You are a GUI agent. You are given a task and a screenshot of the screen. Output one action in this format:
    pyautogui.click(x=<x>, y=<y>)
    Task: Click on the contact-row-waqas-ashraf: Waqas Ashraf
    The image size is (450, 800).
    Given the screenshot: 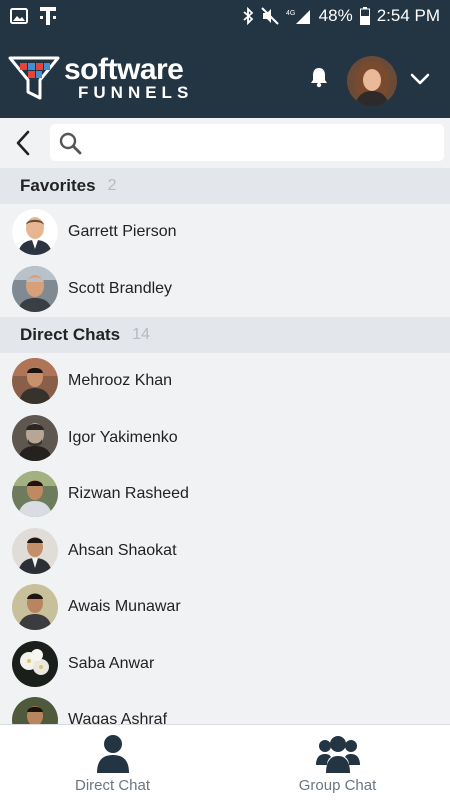 What is the action you would take?
    pyautogui.click(x=225, y=708)
    